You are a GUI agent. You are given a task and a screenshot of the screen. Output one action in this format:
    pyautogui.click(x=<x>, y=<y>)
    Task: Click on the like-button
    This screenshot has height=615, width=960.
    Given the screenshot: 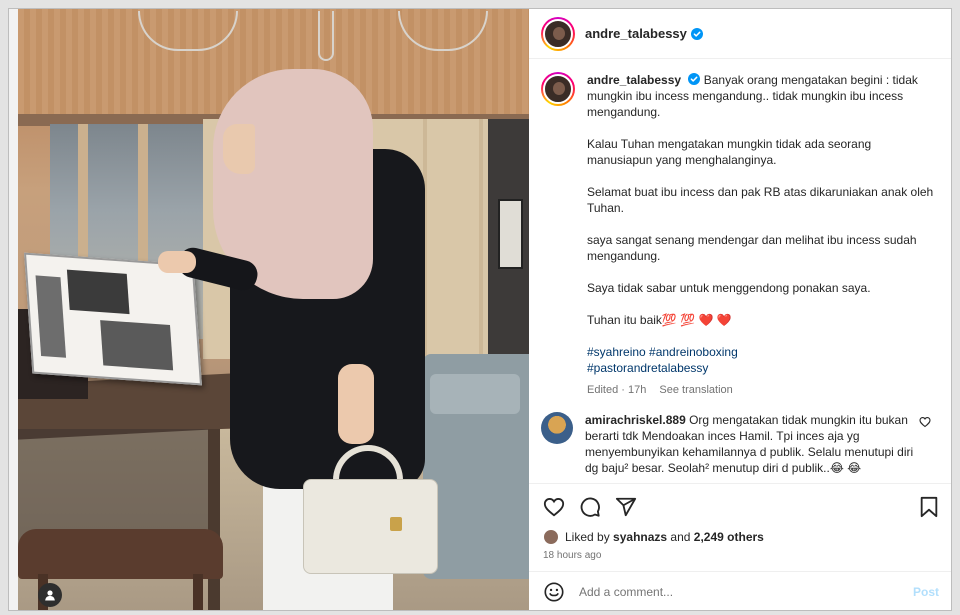 What is the action you would take?
    pyautogui.click(x=554, y=507)
    